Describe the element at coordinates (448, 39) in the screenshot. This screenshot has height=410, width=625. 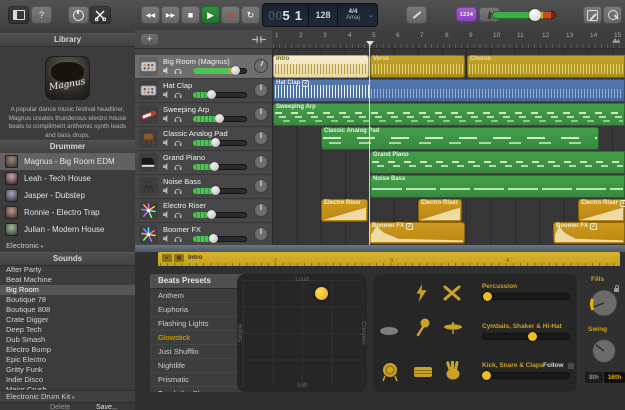
I see `timeline-ruler: 1 2 3 4 5 6 7 8 9 10 11 12 13 14 15` at that location.